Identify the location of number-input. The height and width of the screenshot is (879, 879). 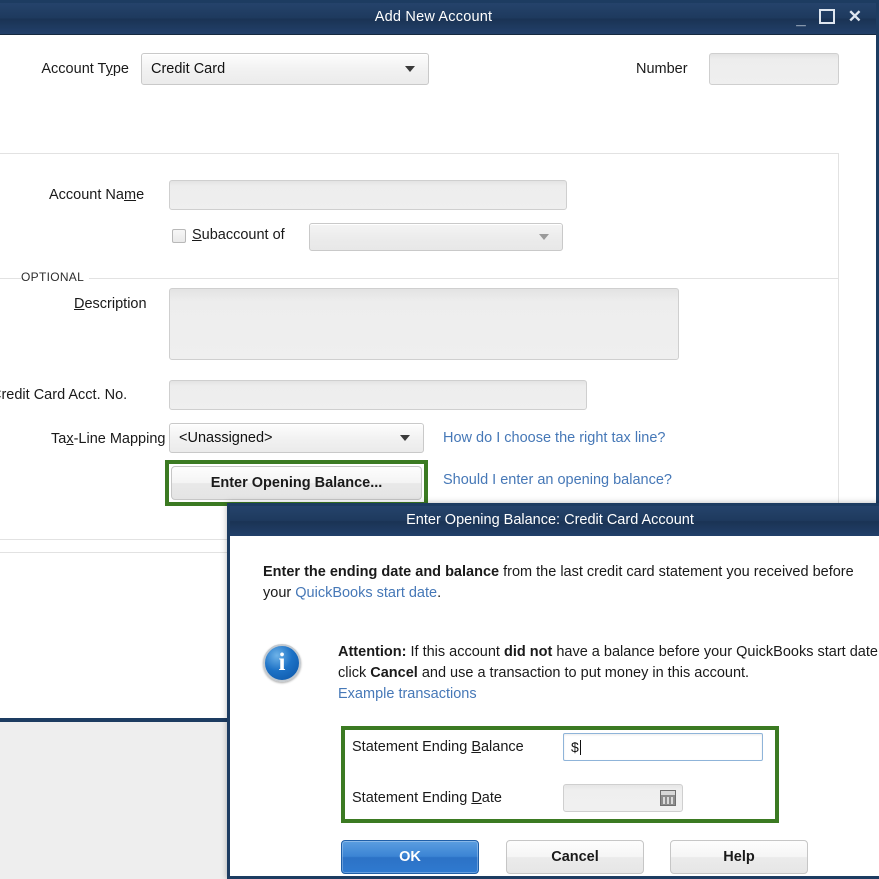
(774, 69).